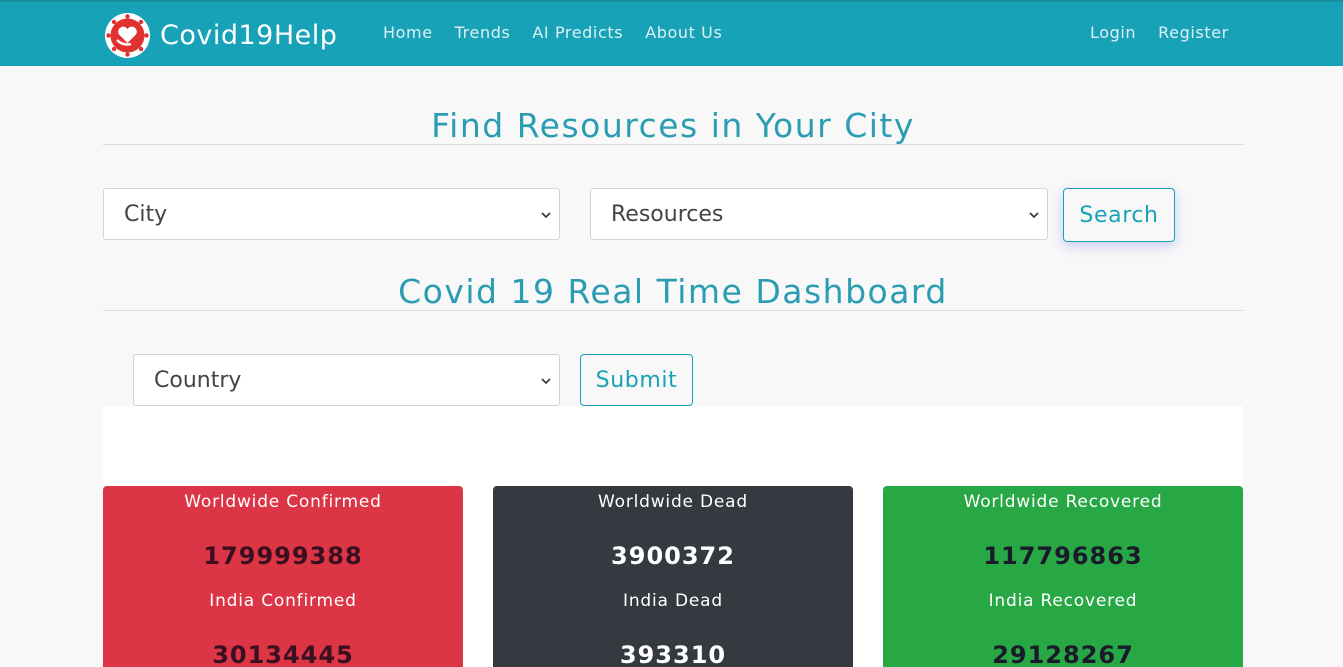 The width and height of the screenshot is (1343, 667). I want to click on resources-divider, so click(673, 144).